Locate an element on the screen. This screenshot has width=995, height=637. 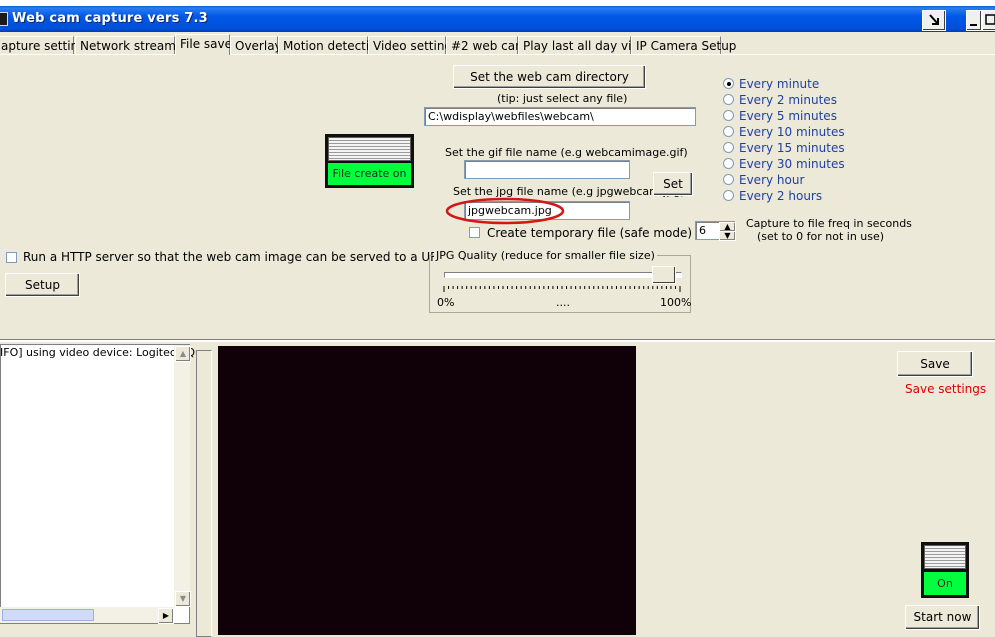
minimize-button is located at coordinates (974, 20).